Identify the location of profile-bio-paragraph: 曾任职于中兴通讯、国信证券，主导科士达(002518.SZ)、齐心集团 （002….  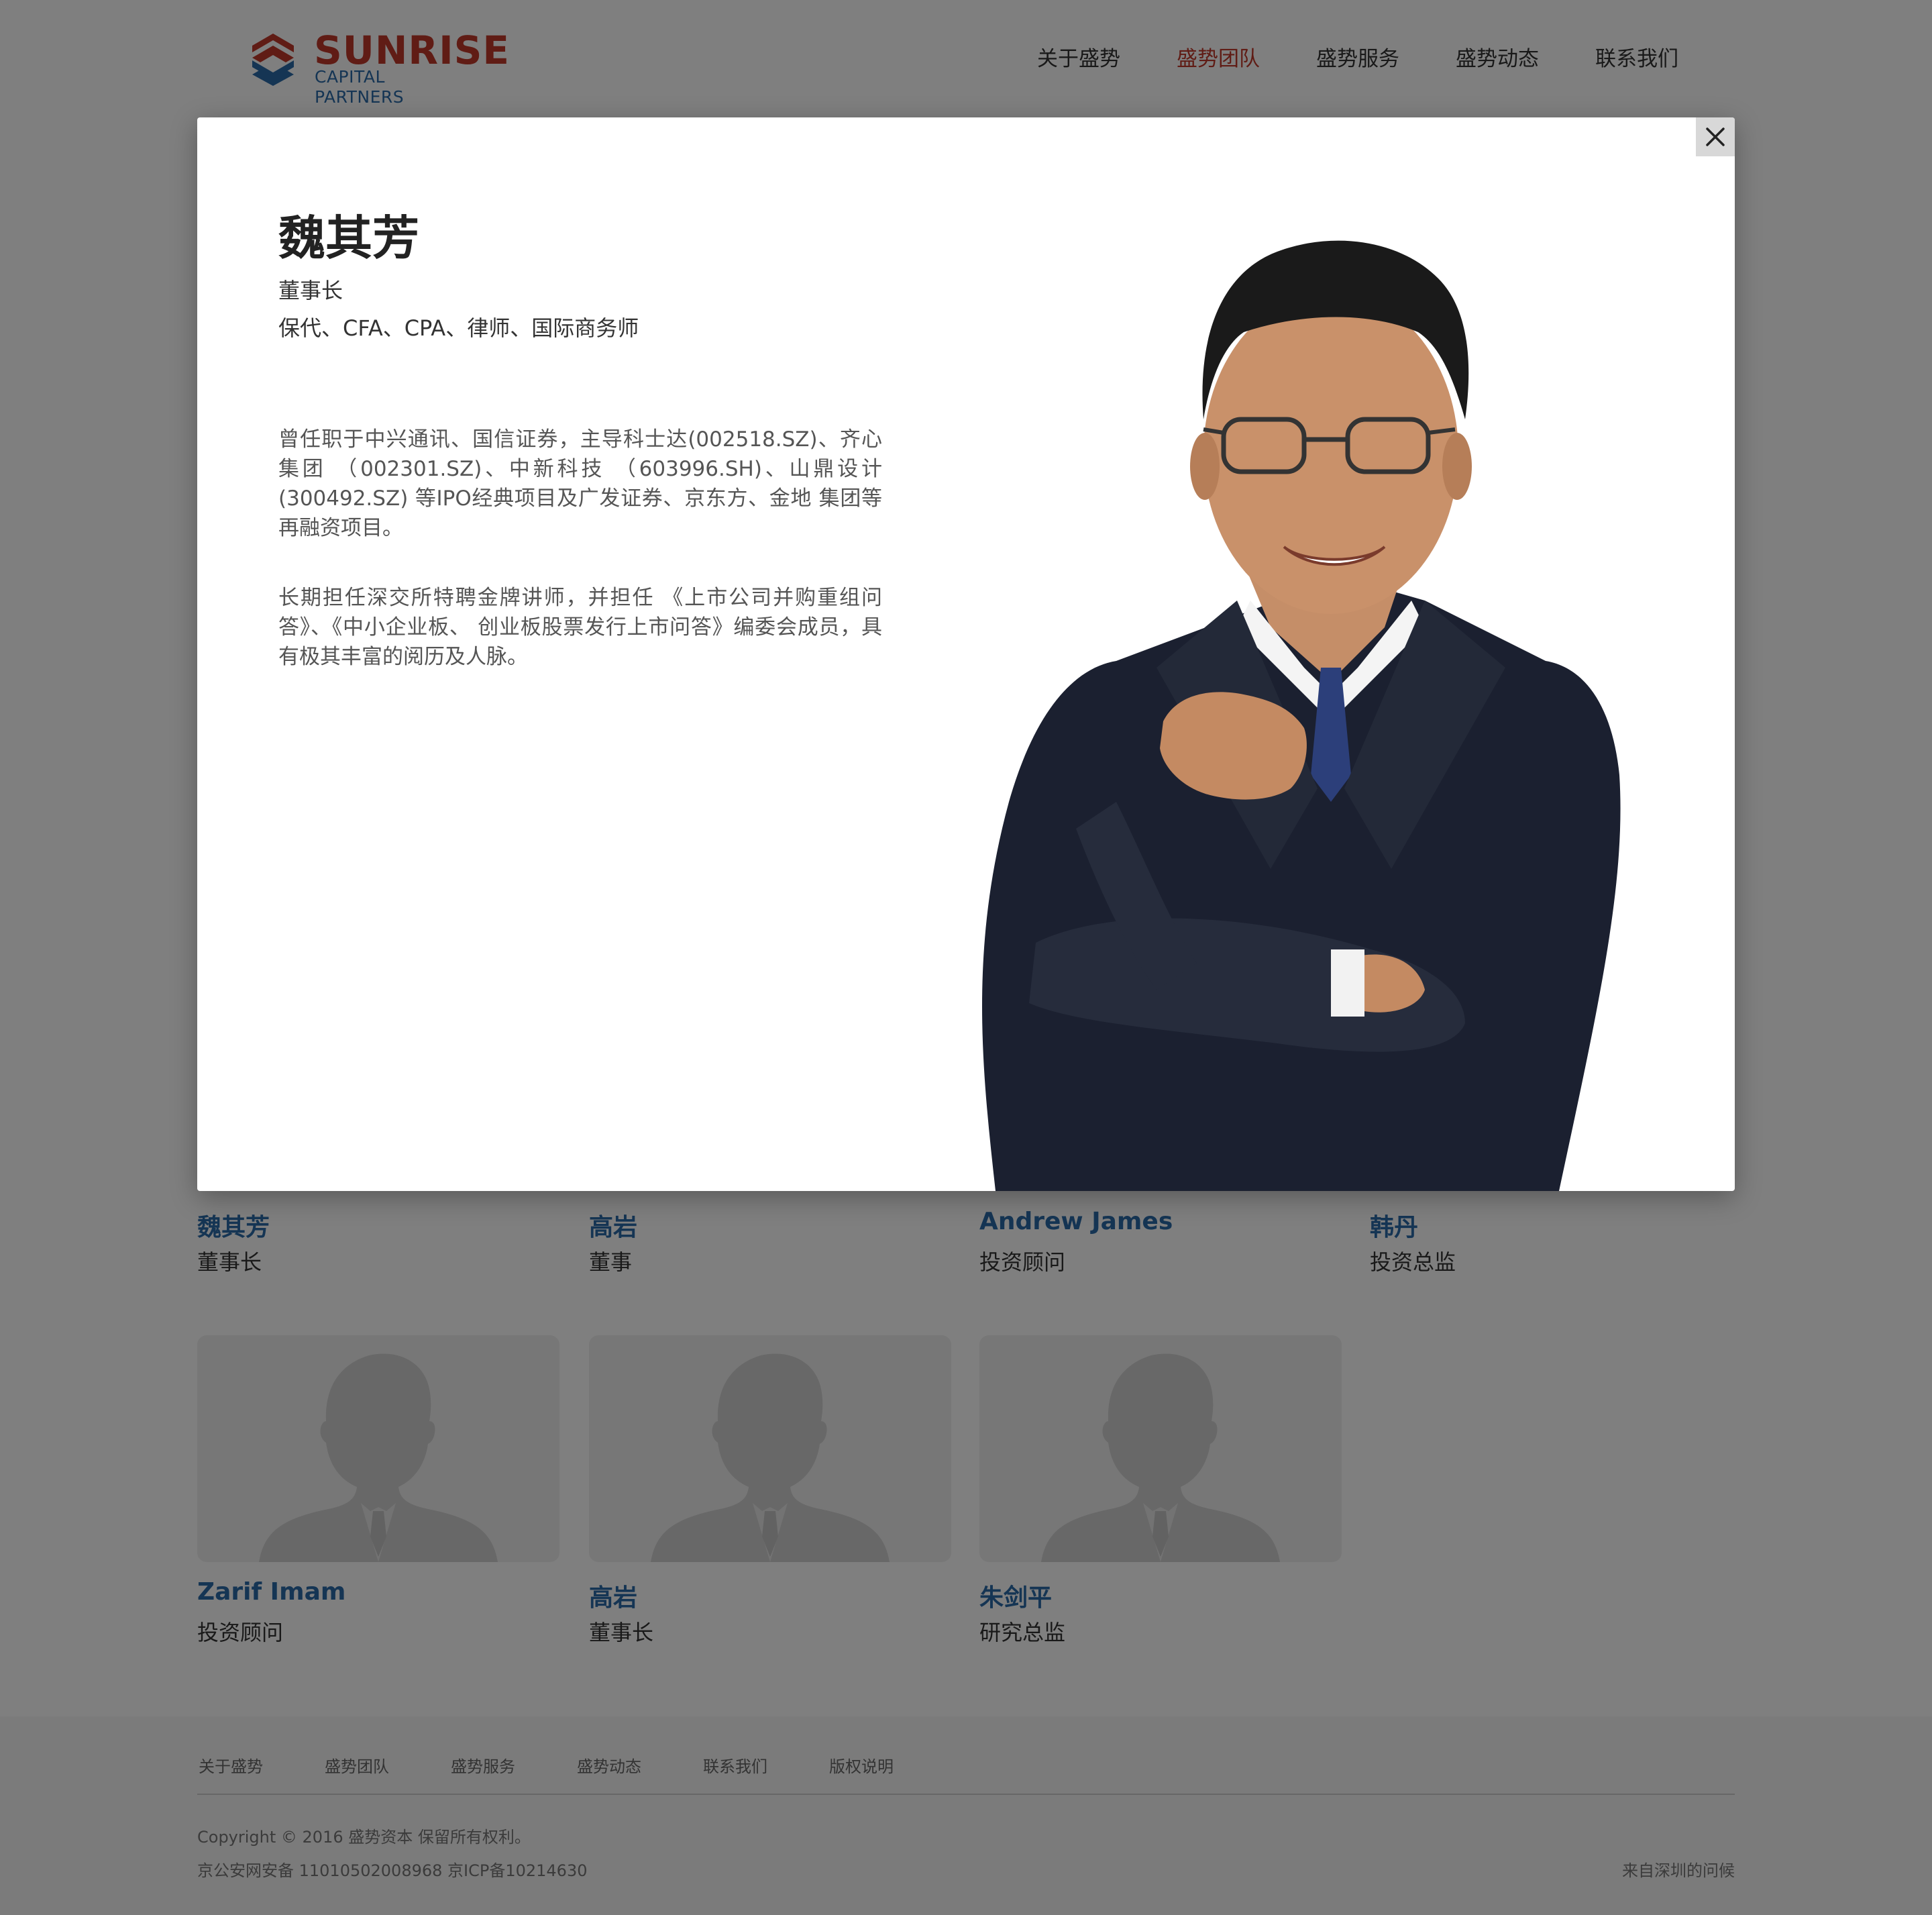
(580, 483).